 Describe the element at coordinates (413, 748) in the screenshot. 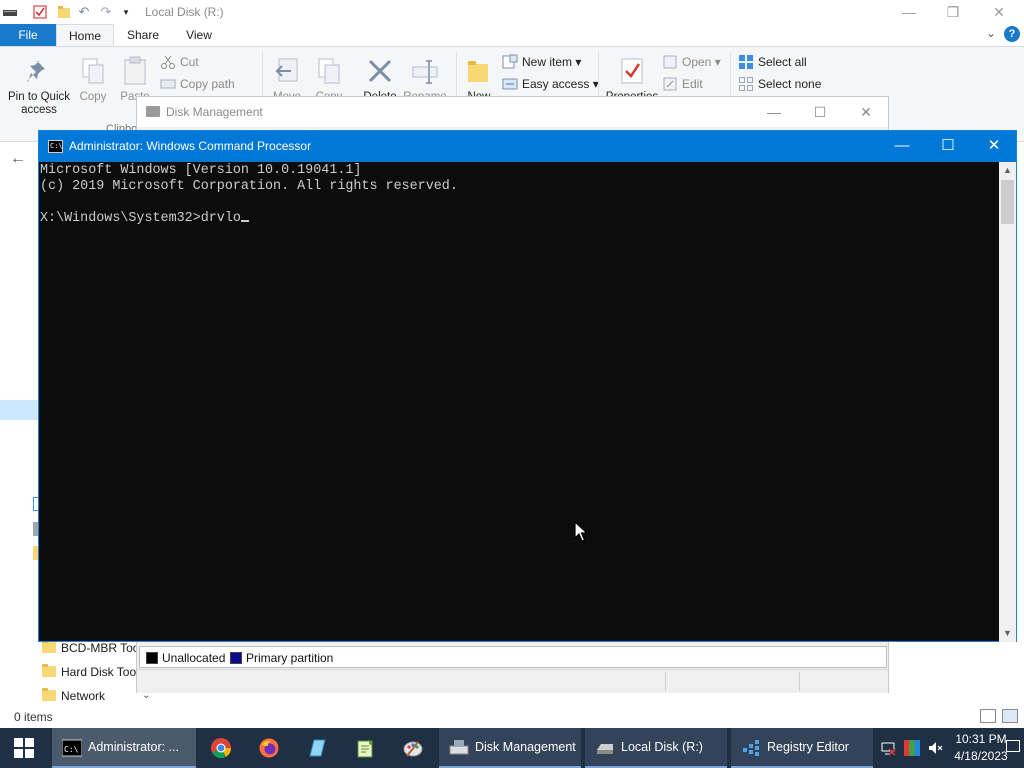

I see `taskbar-pin-paint` at that location.